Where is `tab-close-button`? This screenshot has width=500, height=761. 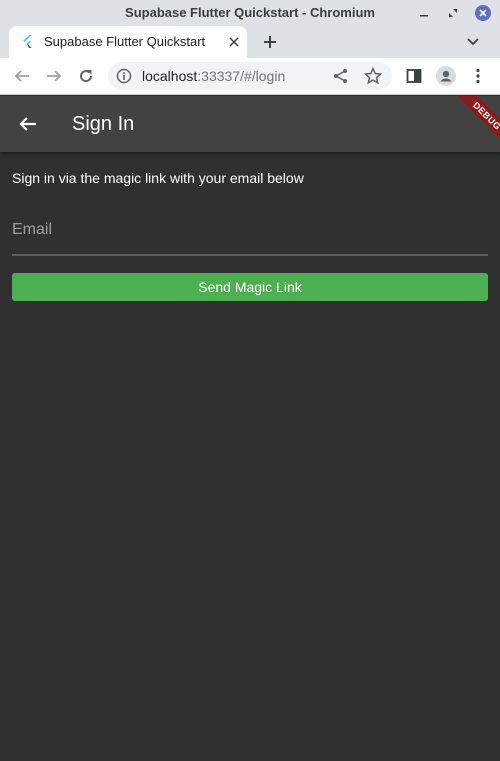 tab-close-button is located at coordinates (234, 42).